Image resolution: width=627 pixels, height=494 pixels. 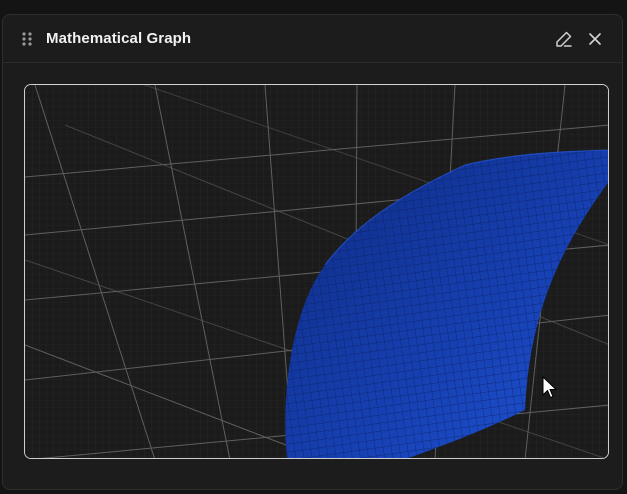 What do you see at coordinates (312, 39) in the screenshot?
I see `panel-header: Mathematical Graph` at bounding box center [312, 39].